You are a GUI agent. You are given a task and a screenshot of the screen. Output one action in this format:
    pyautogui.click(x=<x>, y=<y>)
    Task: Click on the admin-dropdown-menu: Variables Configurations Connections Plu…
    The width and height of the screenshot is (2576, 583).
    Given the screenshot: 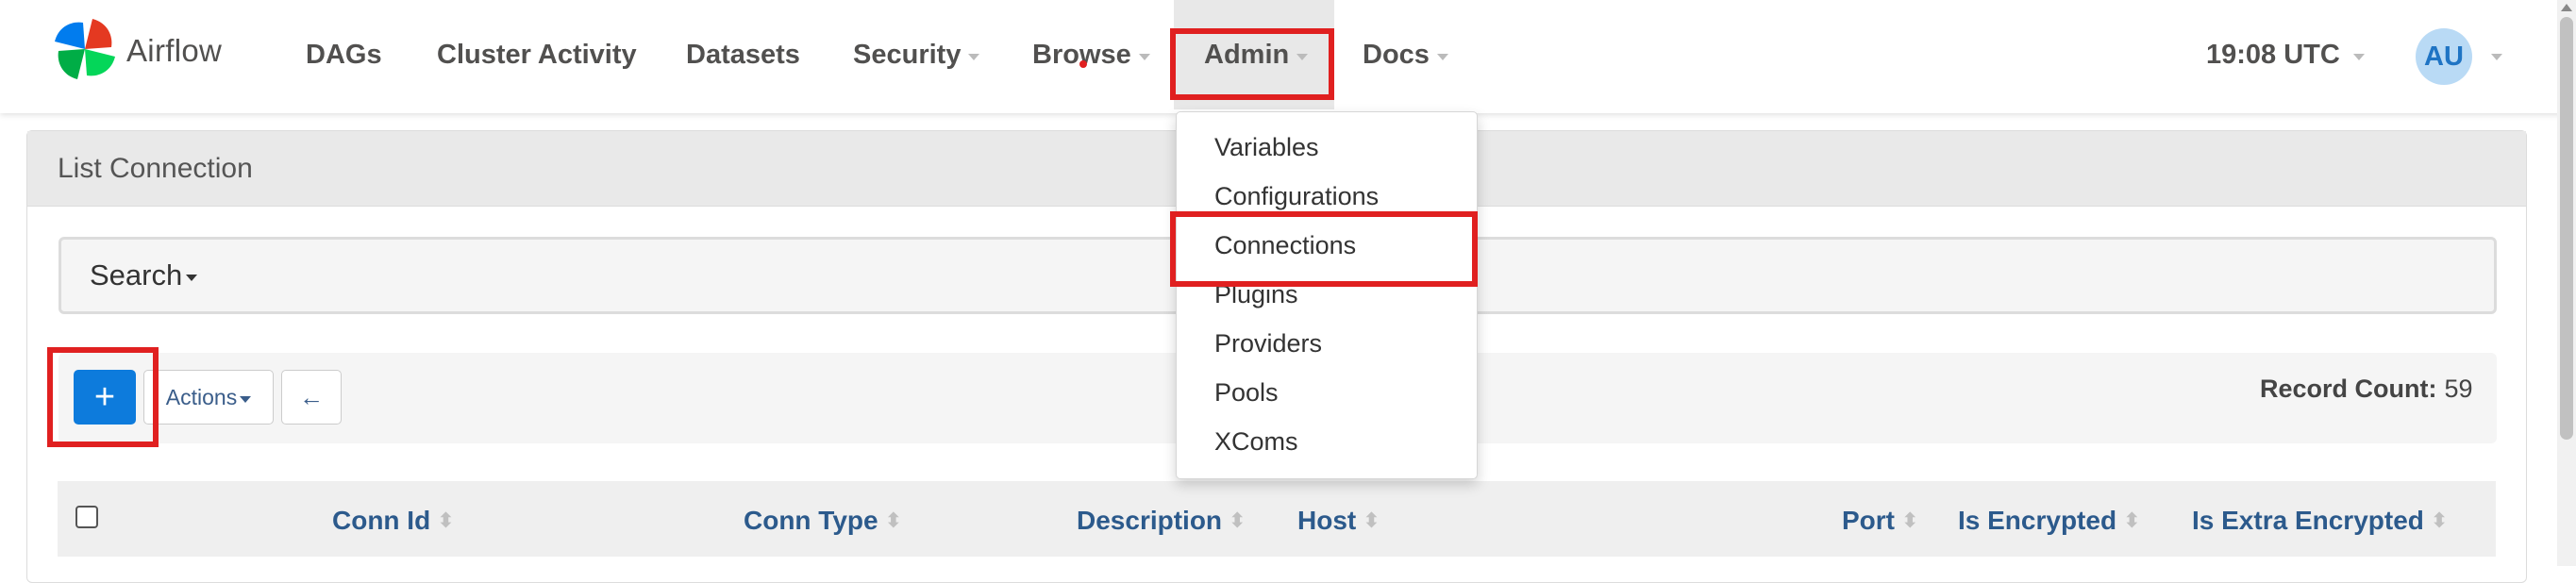 What is the action you would take?
    pyautogui.click(x=1327, y=295)
    